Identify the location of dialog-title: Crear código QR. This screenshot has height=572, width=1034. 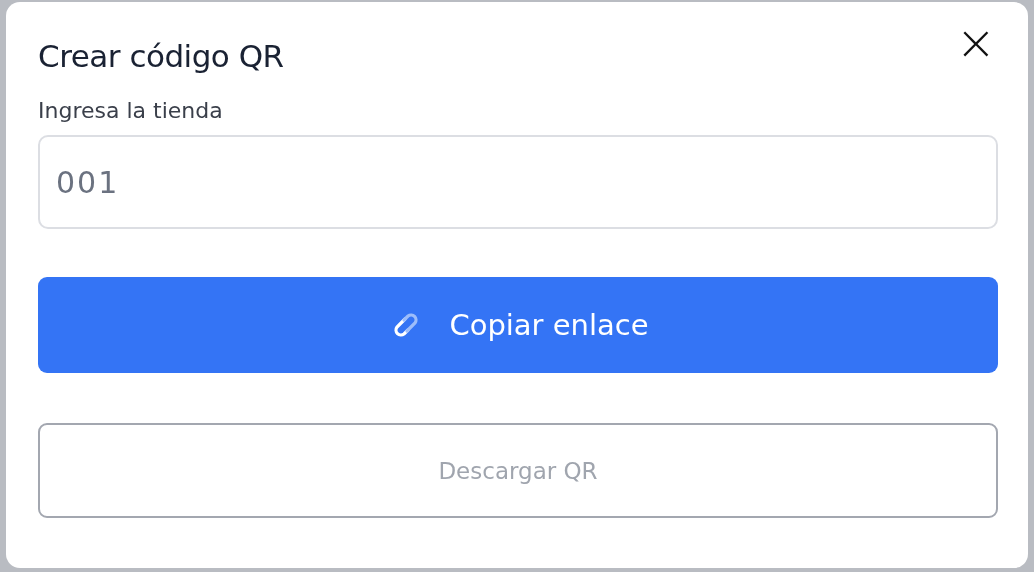
(161, 56).